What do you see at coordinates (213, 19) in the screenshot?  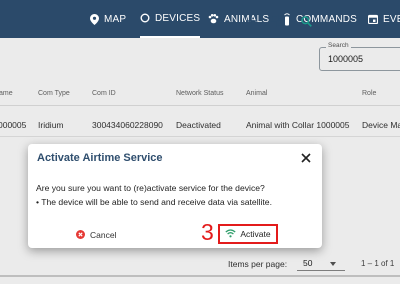 I see `paw-icon` at bounding box center [213, 19].